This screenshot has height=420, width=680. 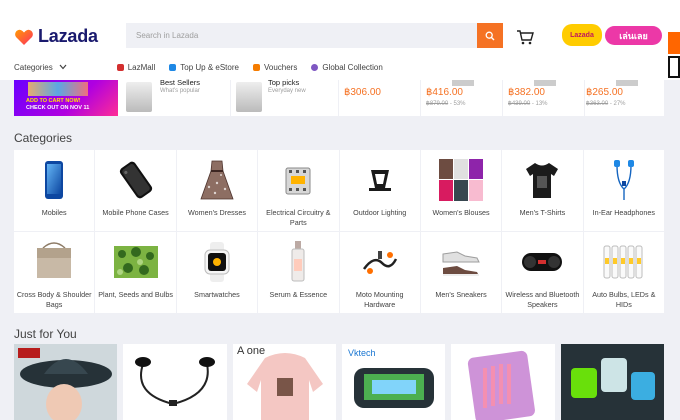 I want to click on category-label: Men's T-Shirts, so click(x=542, y=212).